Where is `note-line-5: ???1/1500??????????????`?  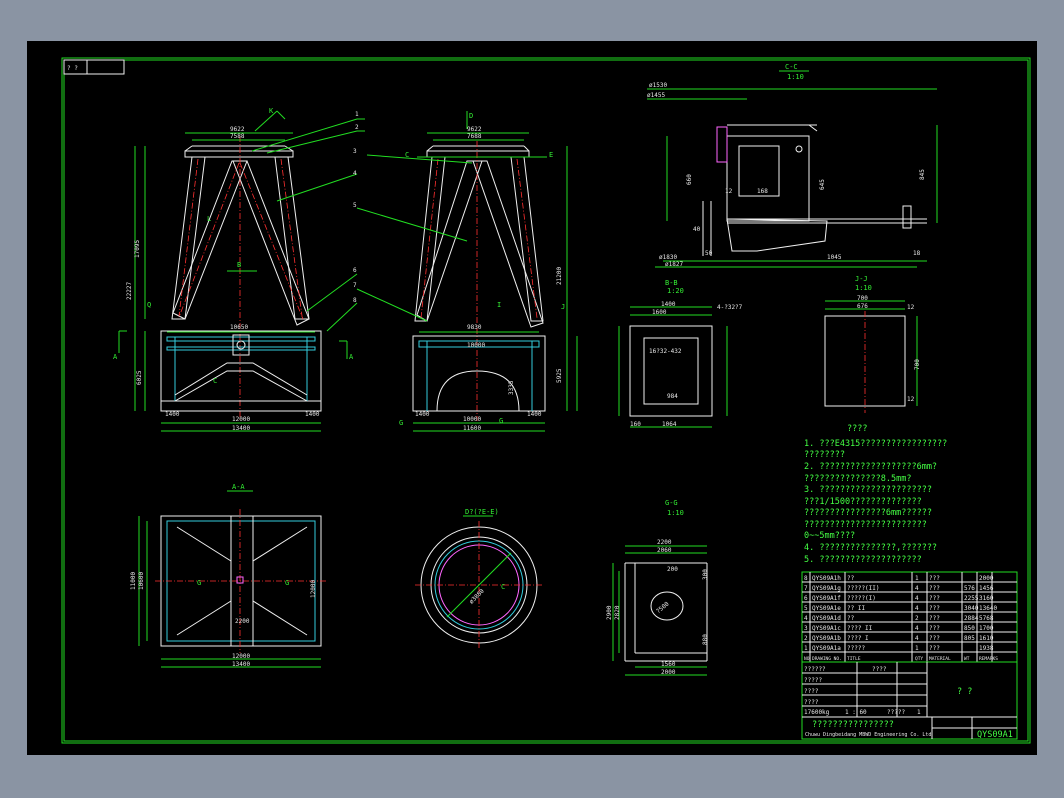 note-line-5: ???1/1500?????????????? is located at coordinates (863, 502).